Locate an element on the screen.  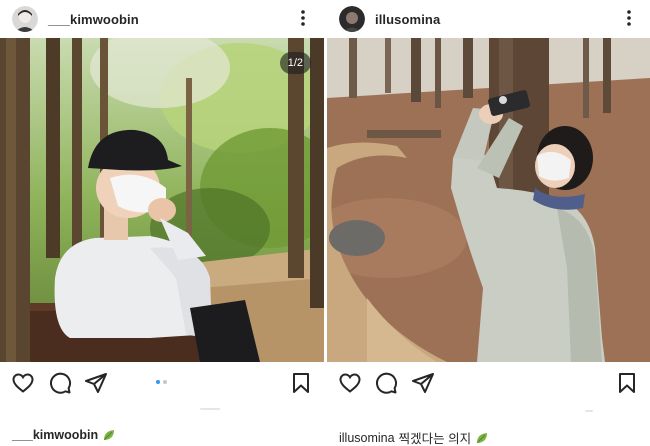
left-avatar is located at coordinates (25, 19).